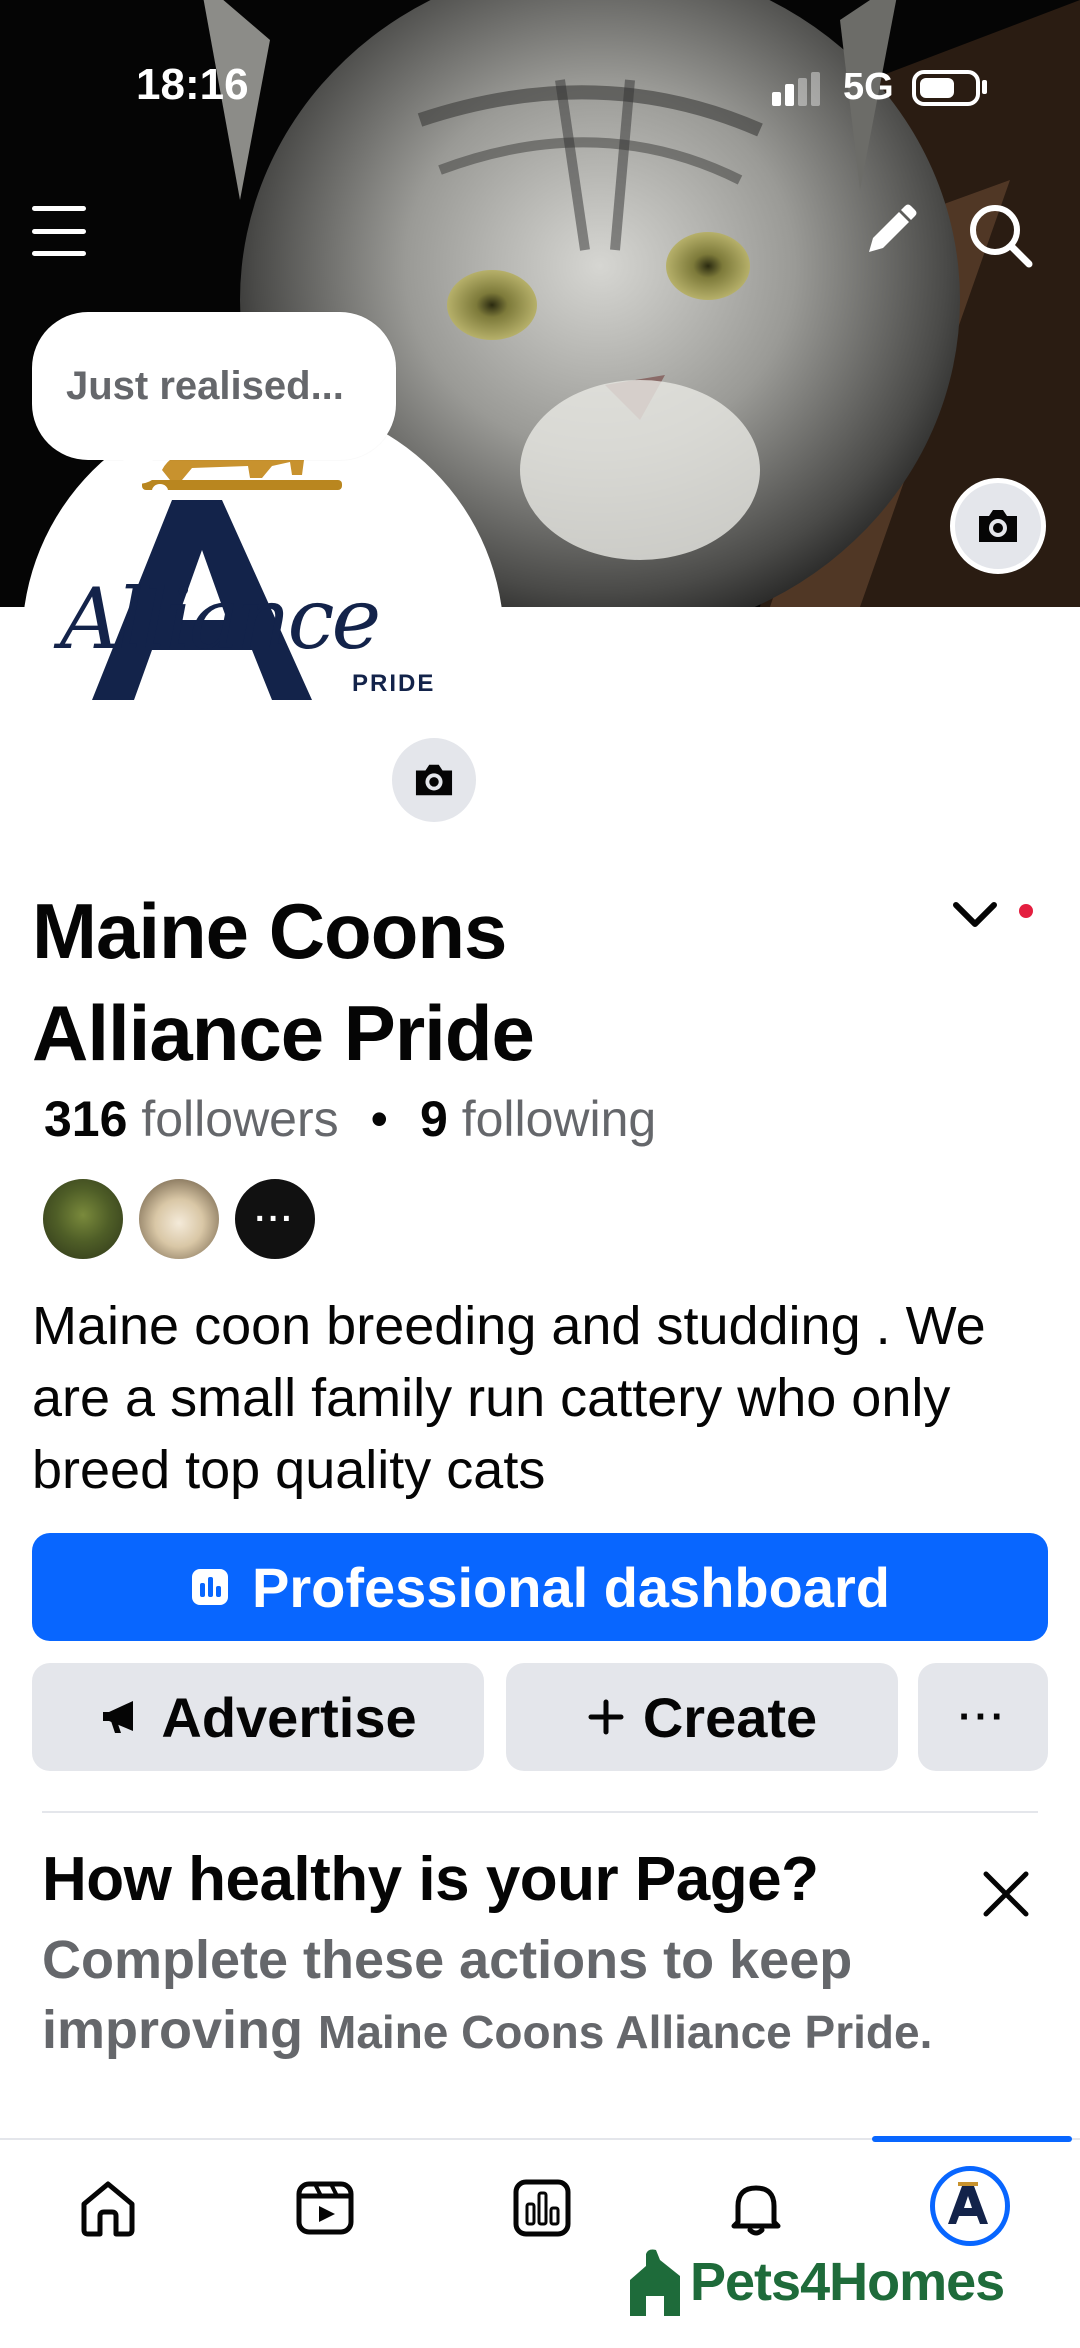  I want to click on page-title: Maine Coons Alliance Pride, so click(382, 982).